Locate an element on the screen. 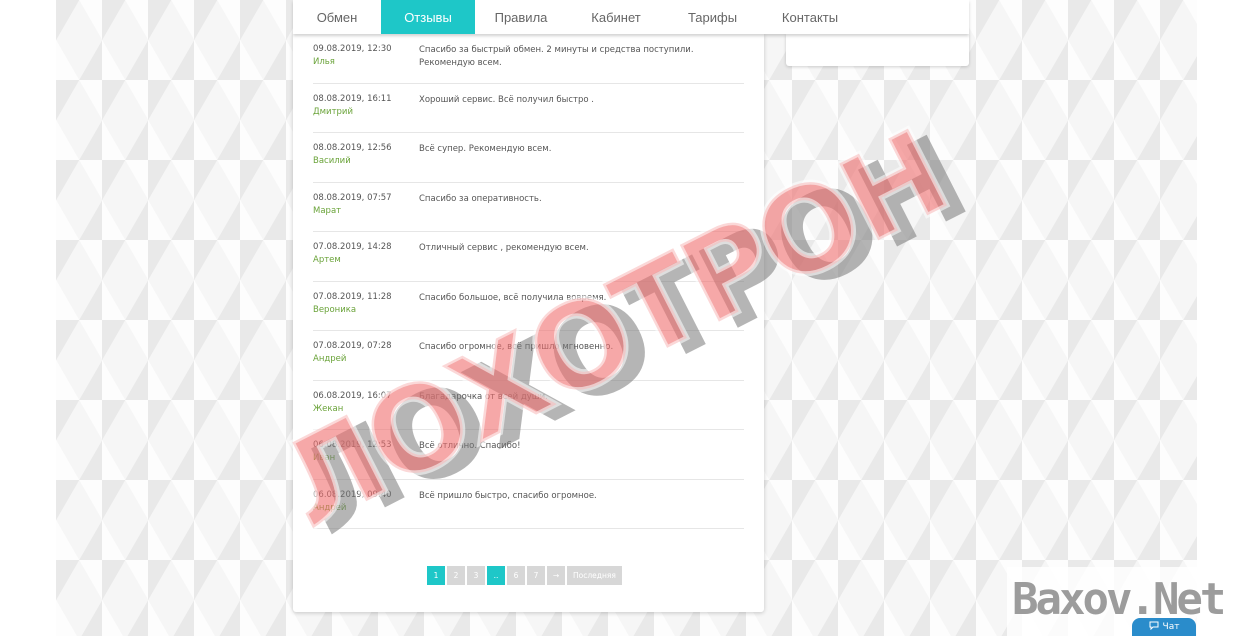 The image size is (1247, 636). chat-button: Чат is located at coordinates (1164, 627).